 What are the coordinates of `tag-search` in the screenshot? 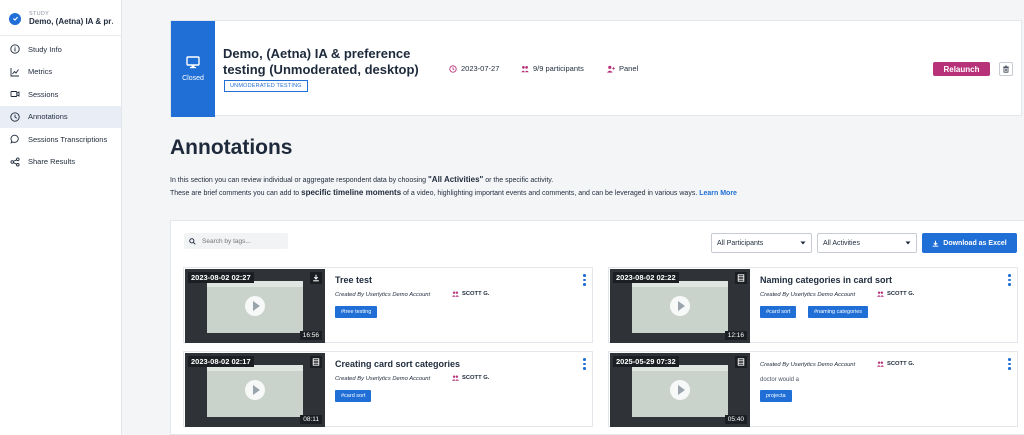 It's located at (236, 241).